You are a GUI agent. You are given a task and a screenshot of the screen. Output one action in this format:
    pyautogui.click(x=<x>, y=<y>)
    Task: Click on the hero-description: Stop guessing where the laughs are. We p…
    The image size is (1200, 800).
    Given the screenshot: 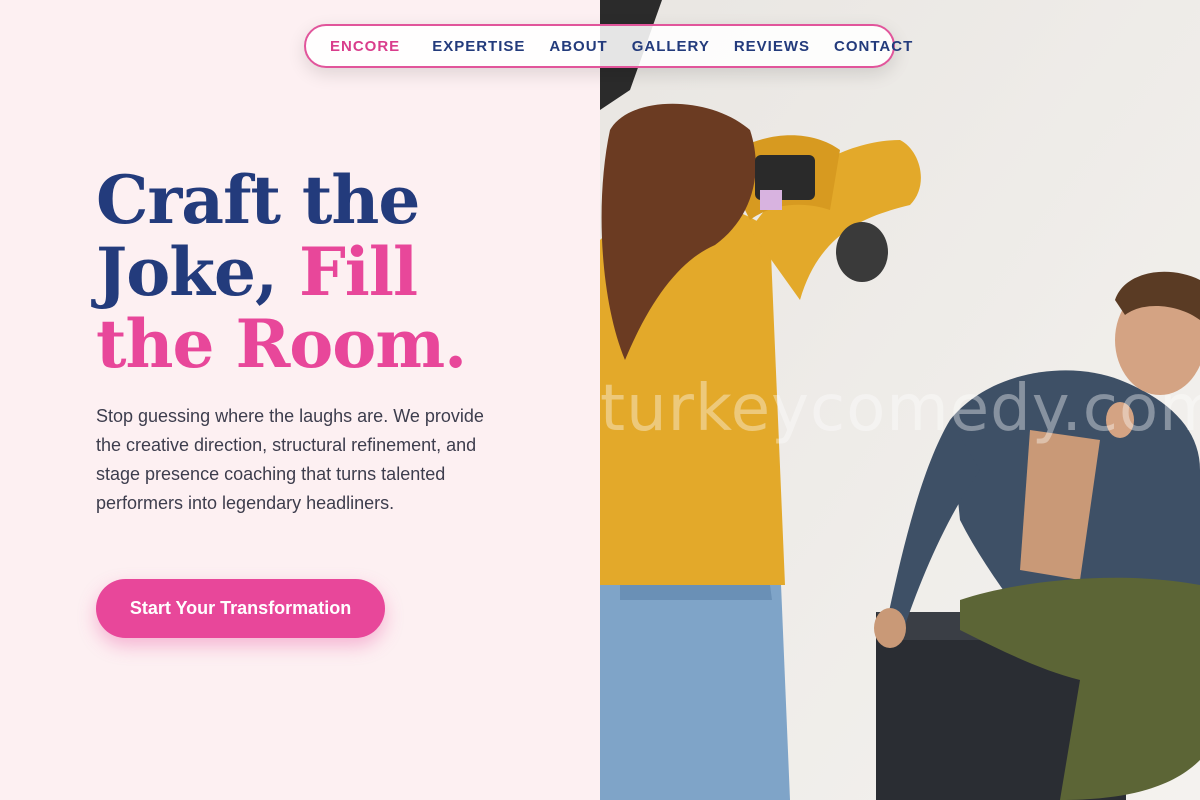 What is the action you would take?
    pyautogui.click(x=290, y=459)
    